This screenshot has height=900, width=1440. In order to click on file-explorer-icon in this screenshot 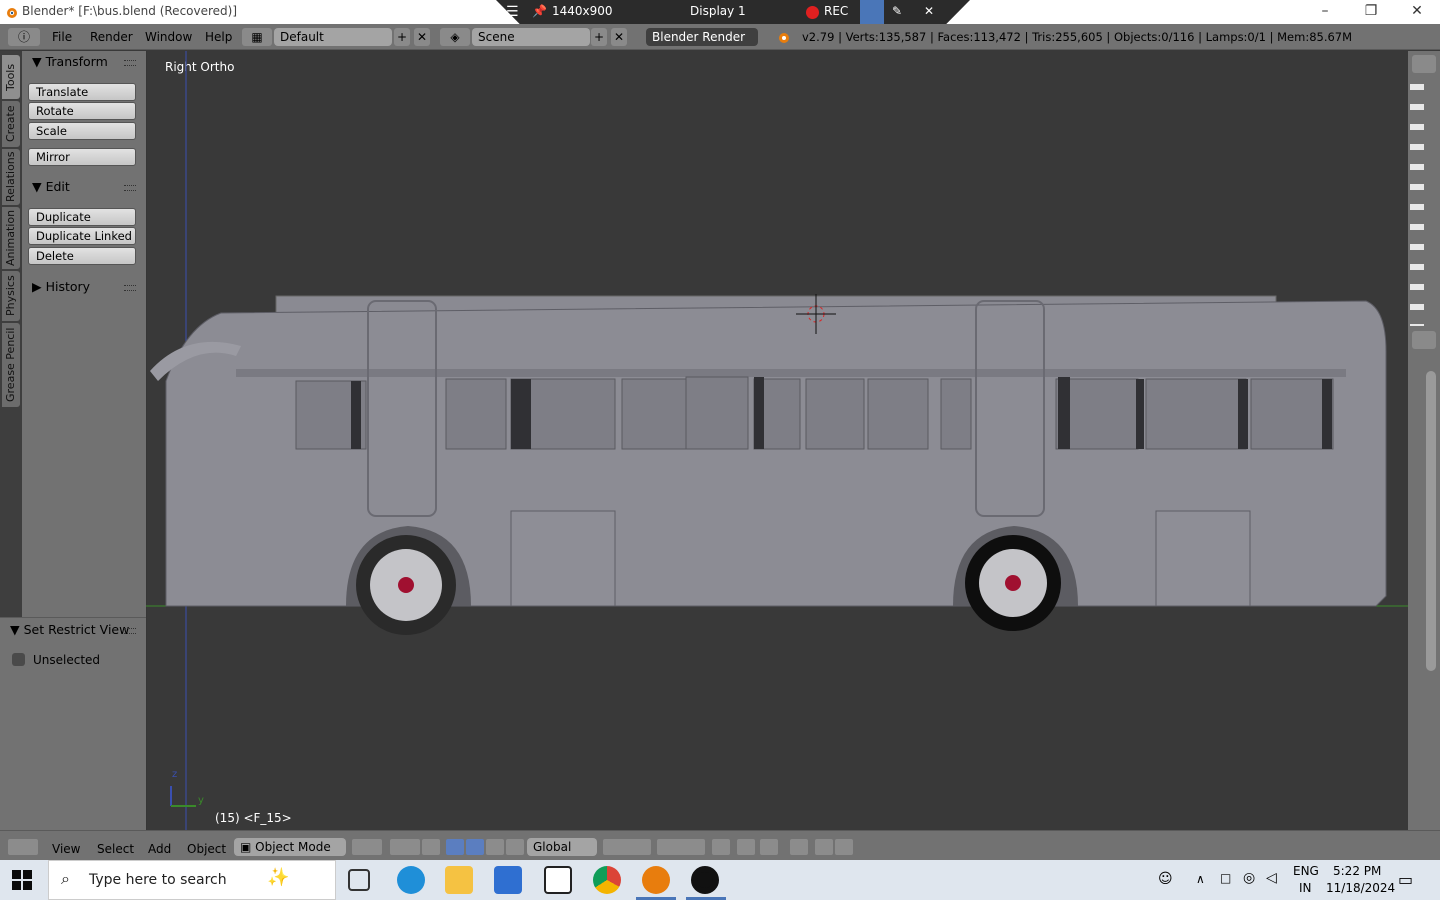, I will do `click(459, 880)`.